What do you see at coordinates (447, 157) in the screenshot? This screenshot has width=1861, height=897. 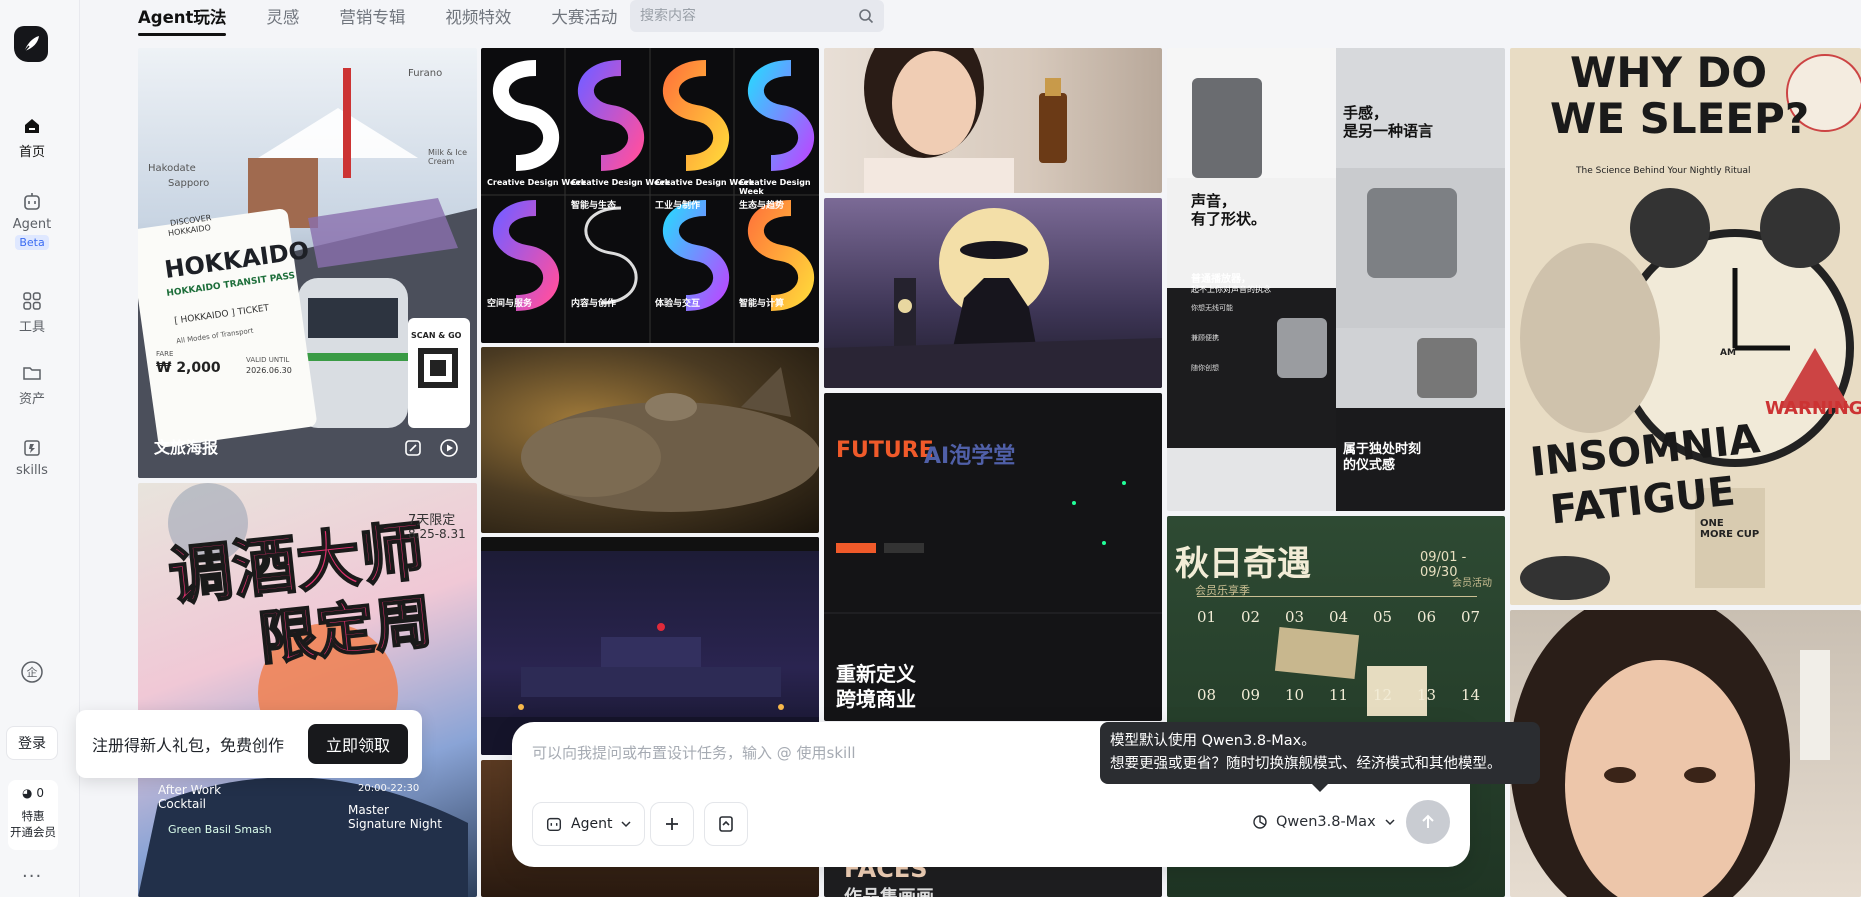 I see `poster-text-milk: Milk & Ice Cream` at bounding box center [447, 157].